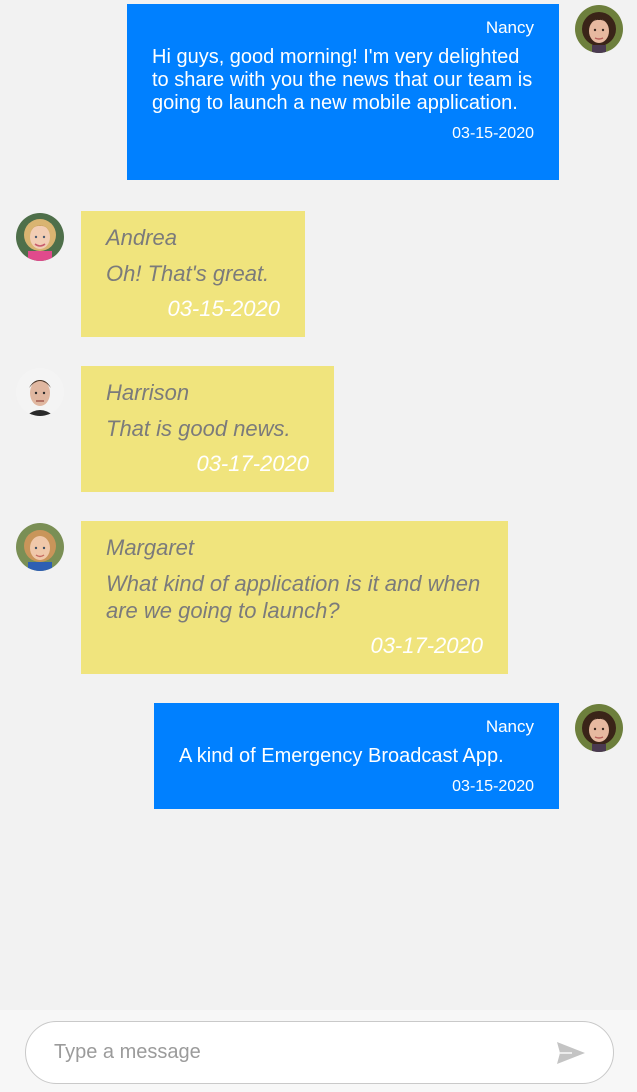 The width and height of the screenshot is (637, 1092). What do you see at coordinates (341, 756) in the screenshot?
I see `message-text: A kind of Emergency Broadcast App.` at bounding box center [341, 756].